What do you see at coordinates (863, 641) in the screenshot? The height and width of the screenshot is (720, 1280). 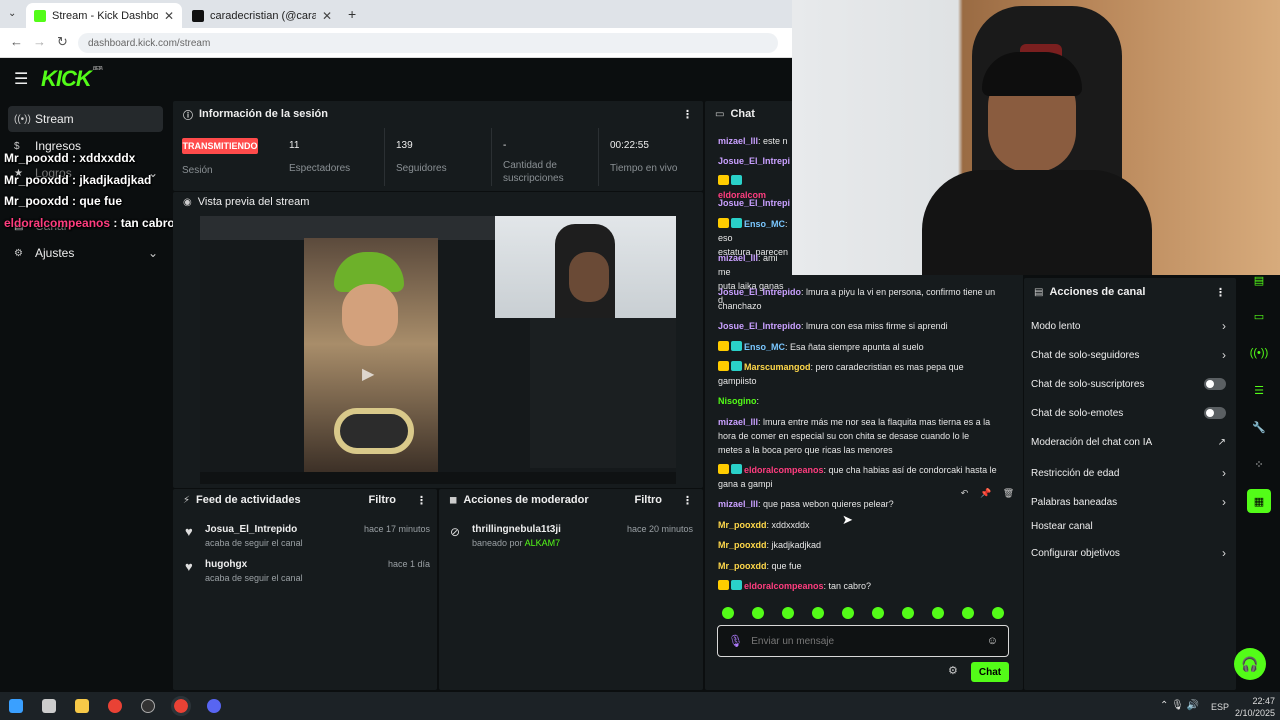 I see `chat-input: 🎙 Enviar un mensaje ☺` at bounding box center [863, 641].